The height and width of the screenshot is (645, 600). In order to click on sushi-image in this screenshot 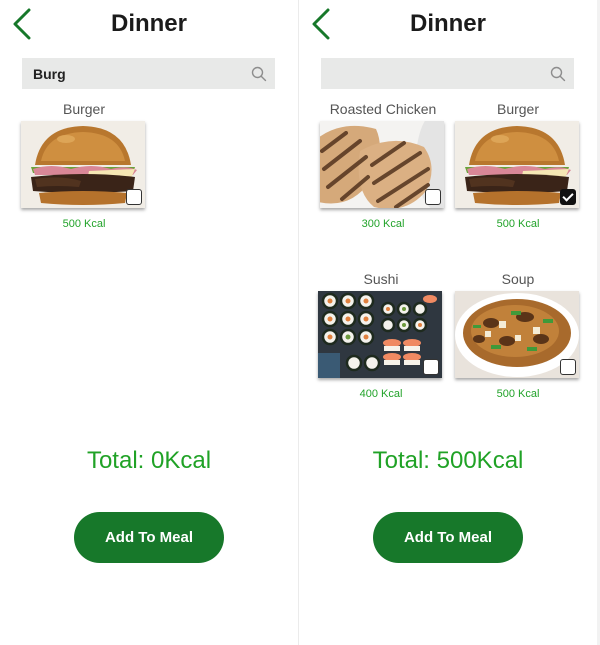, I will do `click(380, 334)`.